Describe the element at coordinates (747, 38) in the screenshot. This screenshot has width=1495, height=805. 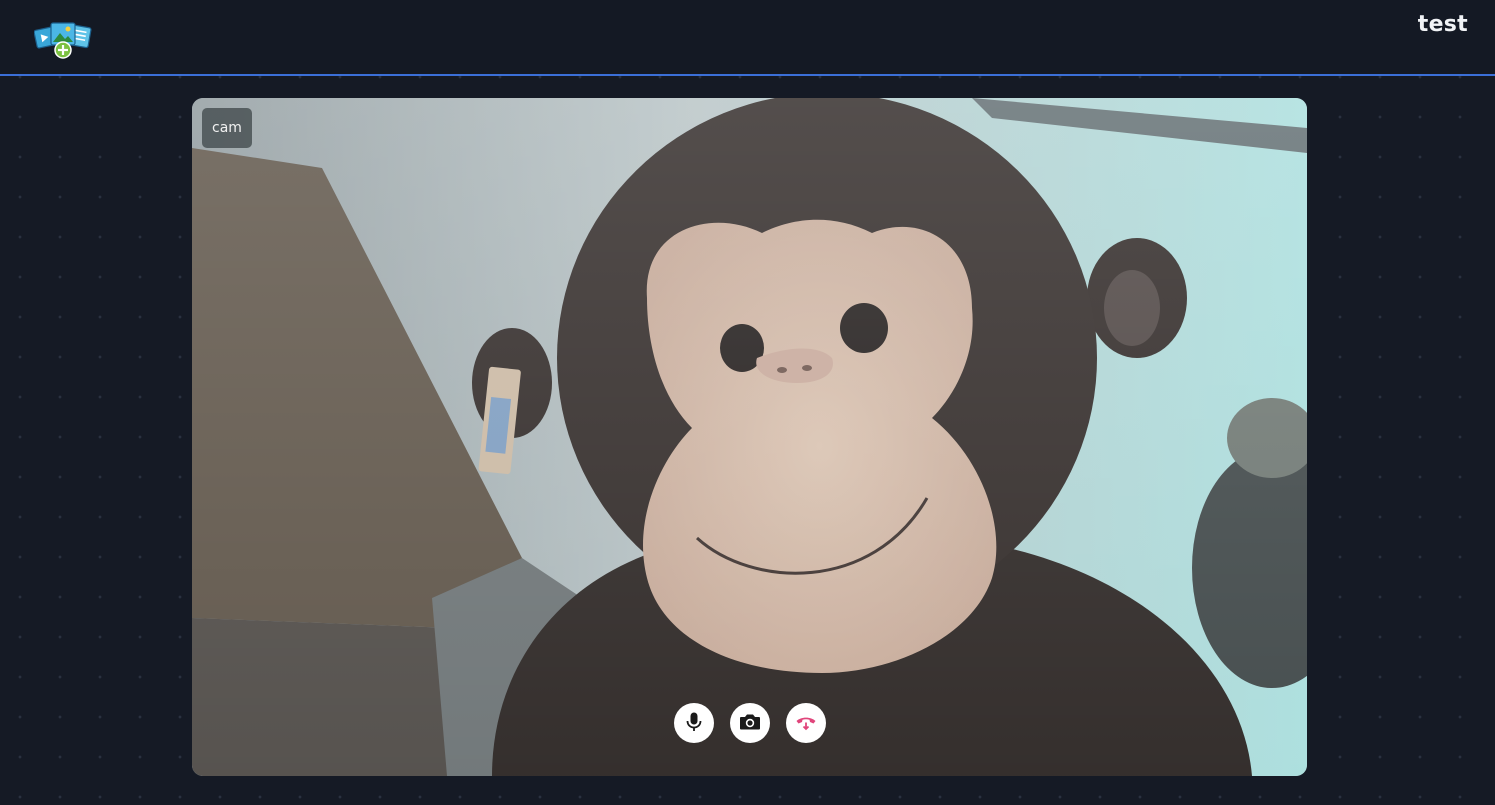
I see `top-bar: test` at that location.